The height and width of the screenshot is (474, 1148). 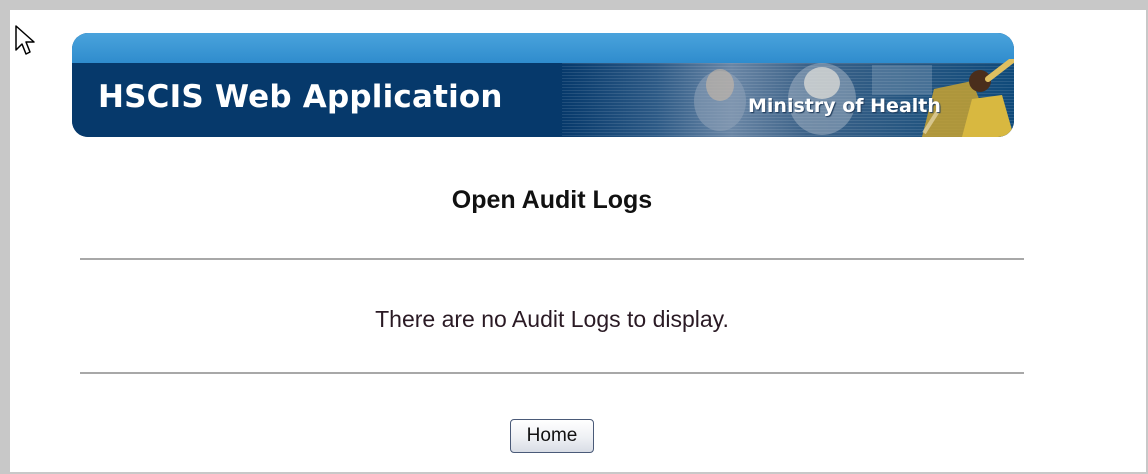 What do you see at coordinates (300, 97) in the screenshot?
I see `app-title: HSCIS Web Application` at bounding box center [300, 97].